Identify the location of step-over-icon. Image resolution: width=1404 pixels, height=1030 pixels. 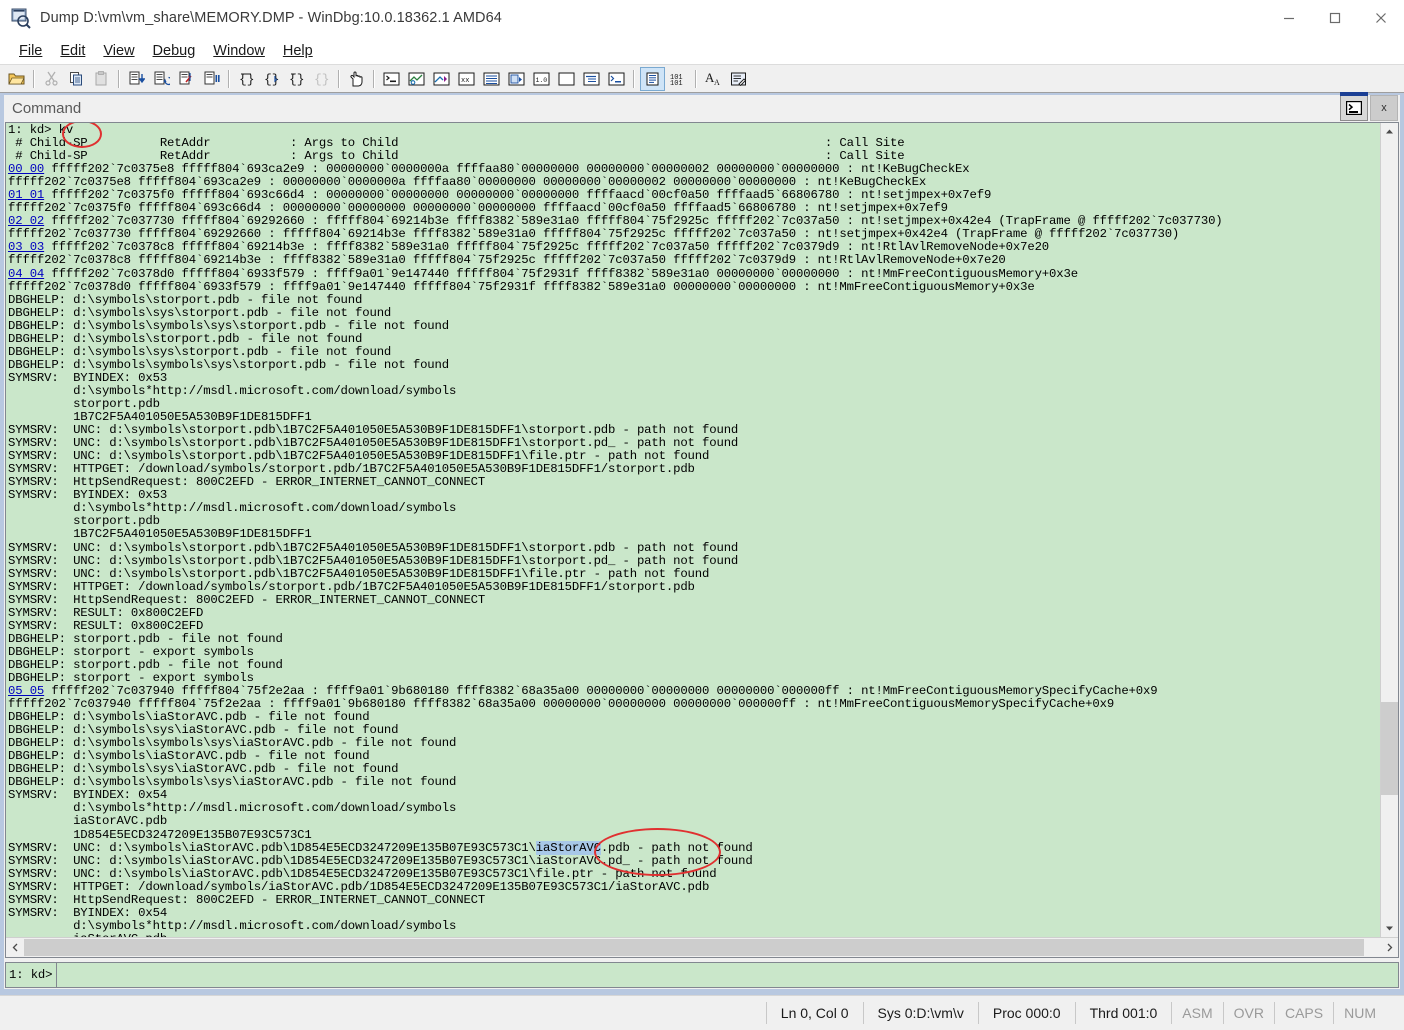
(161, 79).